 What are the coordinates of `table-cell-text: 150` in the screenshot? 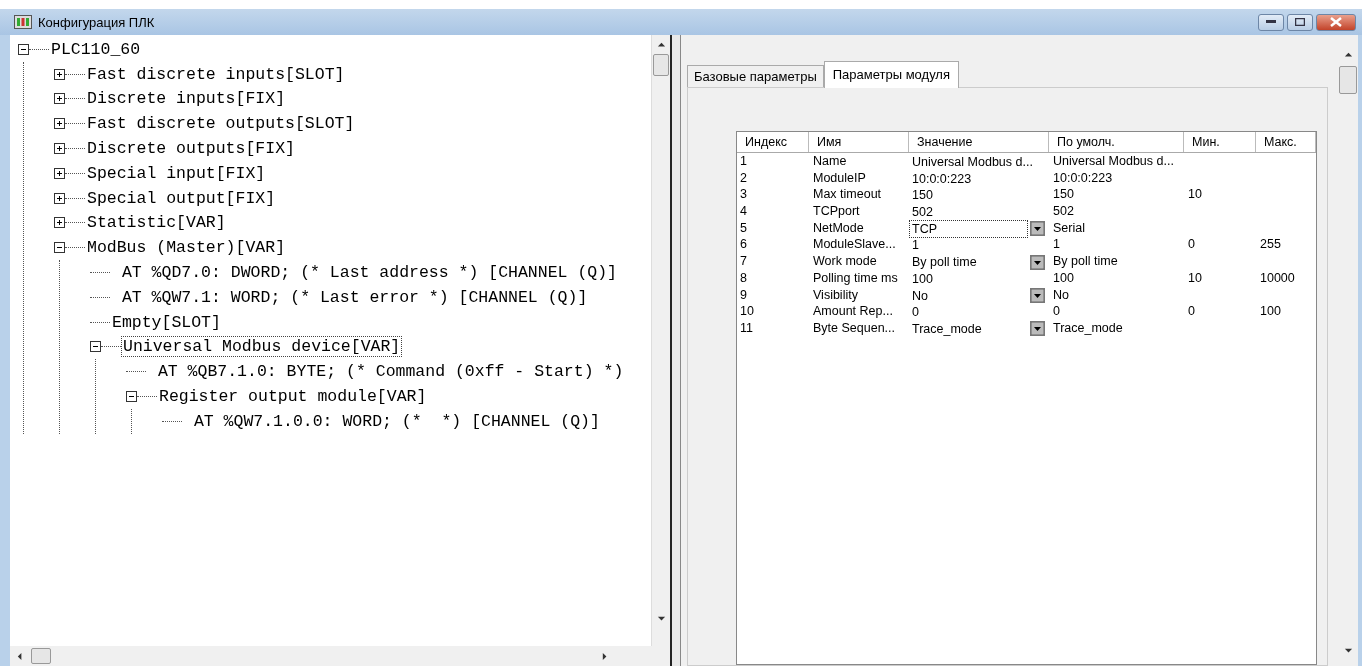 It's located at (922, 196).